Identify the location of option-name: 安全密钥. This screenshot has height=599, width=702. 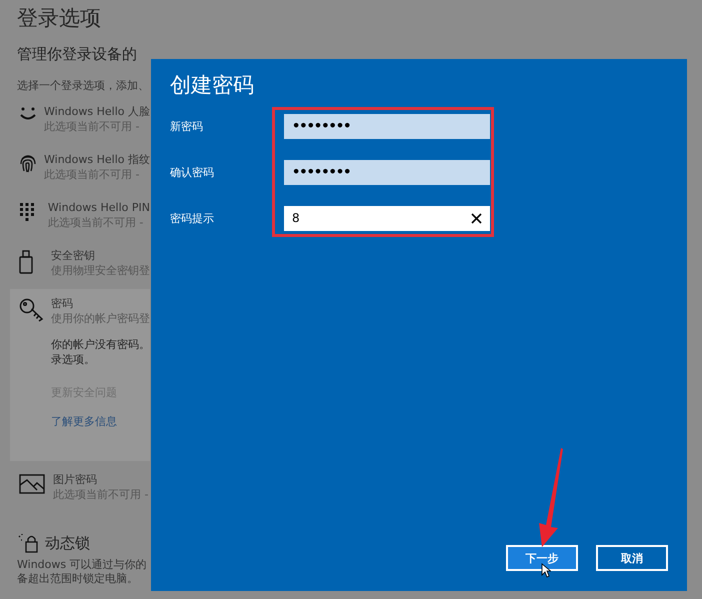
(73, 255).